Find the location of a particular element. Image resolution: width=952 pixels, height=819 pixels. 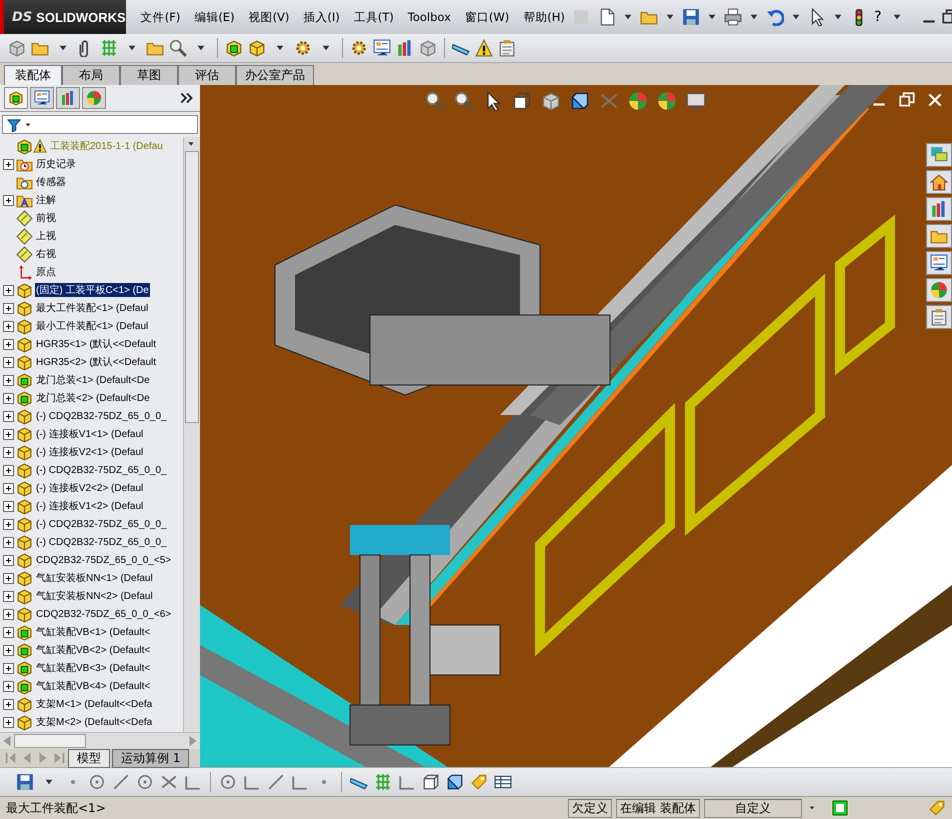

command-tab: 办公室产品 is located at coordinates (275, 75).